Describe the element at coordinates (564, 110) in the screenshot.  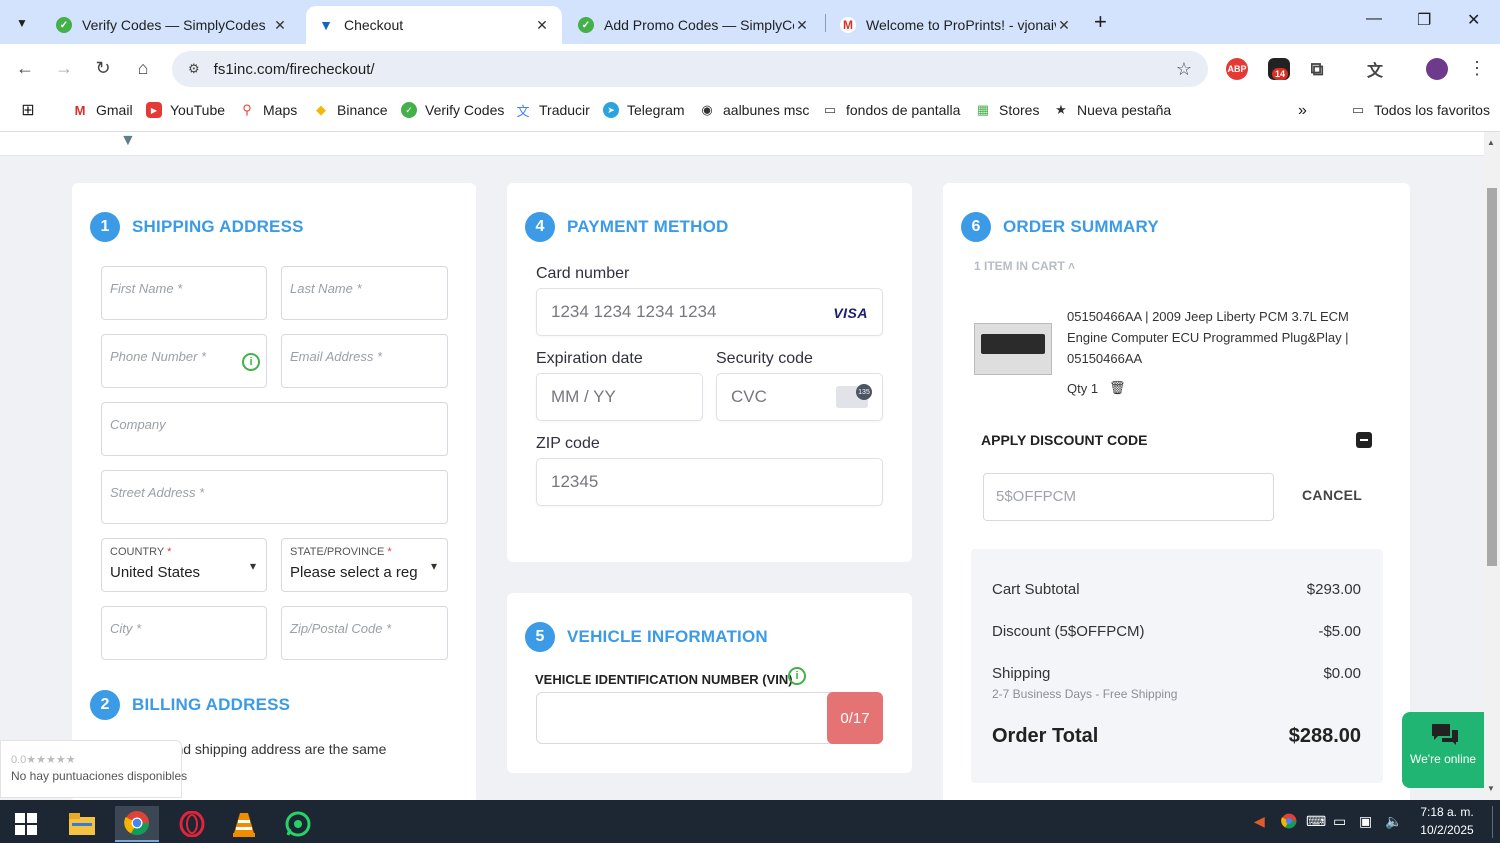
I see `bookmark-label: Traducir` at that location.